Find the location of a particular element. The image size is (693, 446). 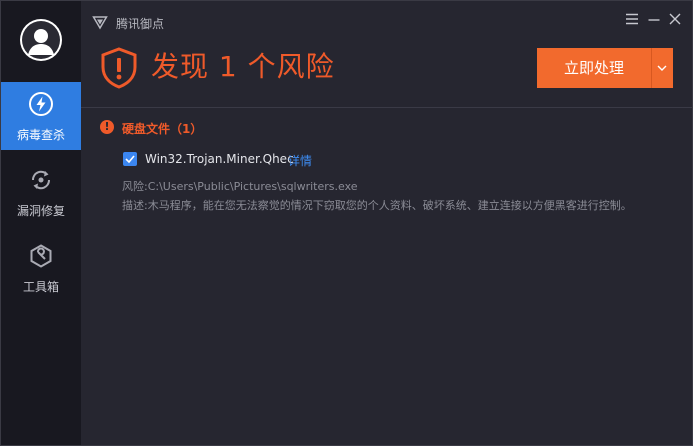

threat-name: Win32.Trojan.Miner.Qhec is located at coordinates (219, 159).